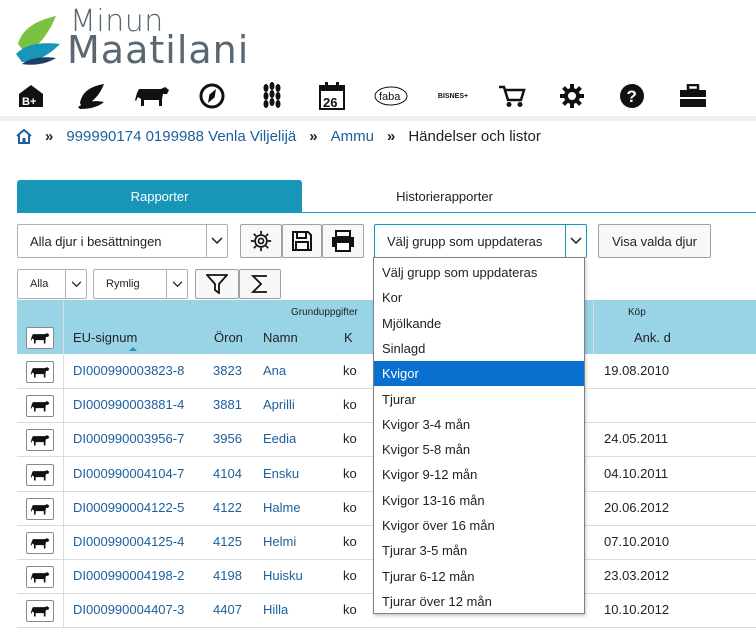 The width and height of the screenshot is (756, 628). I want to click on arrival-date-cell: 20.06.2012, so click(637, 507).